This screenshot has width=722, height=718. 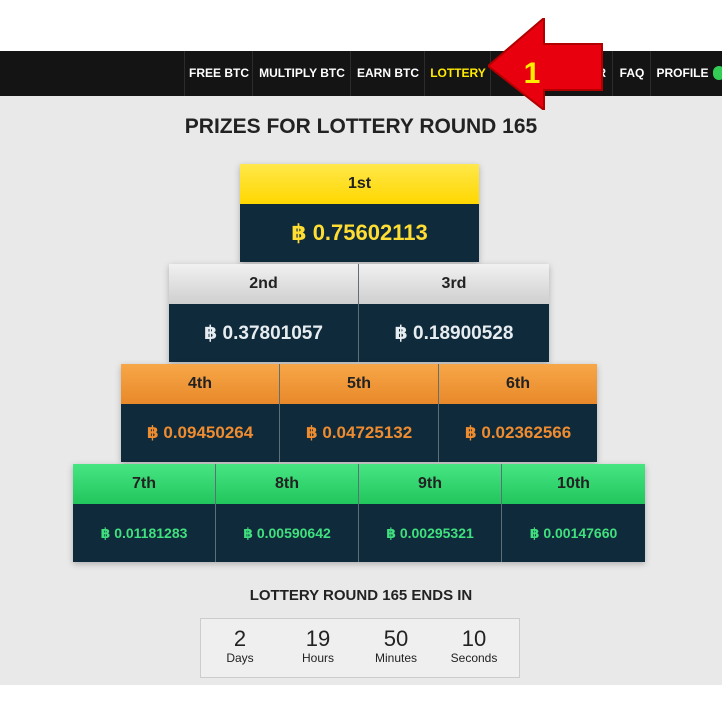 I want to click on prize-cell-8th: 8th ฿ 0.00590642, so click(x=287, y=513).